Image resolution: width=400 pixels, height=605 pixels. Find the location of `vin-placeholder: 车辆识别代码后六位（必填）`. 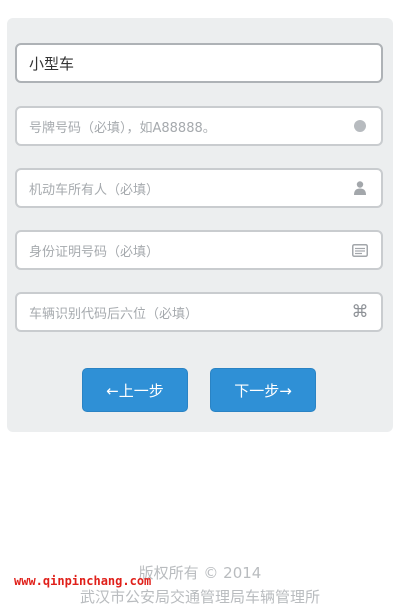

vin-placeholder: 车辆识别代码后六位（必填） is located at coordinates (114, 314).